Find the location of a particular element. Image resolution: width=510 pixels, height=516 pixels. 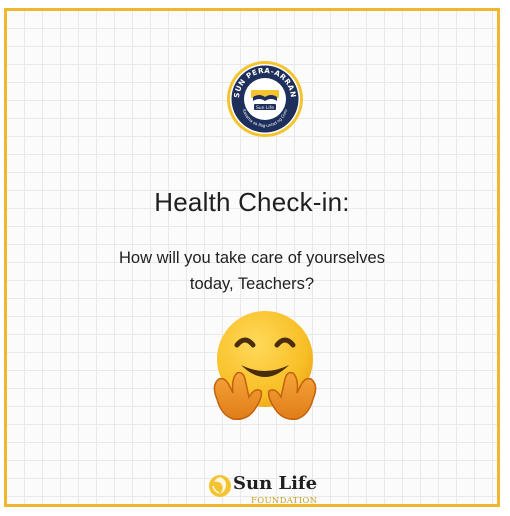

question-line-2: today, Teachers? is located at coordinates (252, 284).